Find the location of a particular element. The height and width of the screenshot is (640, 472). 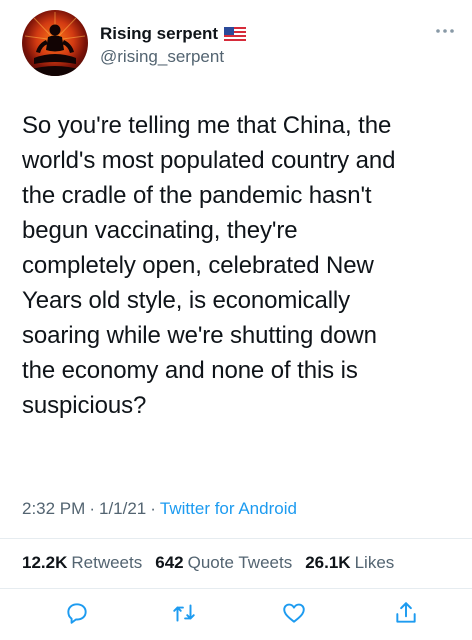

retweet-icon is located at coordinates (184, 613).